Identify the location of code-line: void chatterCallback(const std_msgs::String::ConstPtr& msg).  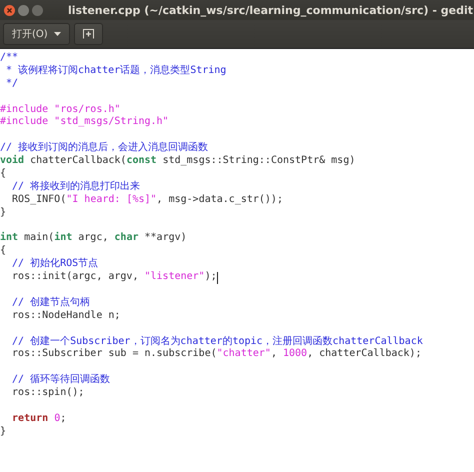
(178, 161).